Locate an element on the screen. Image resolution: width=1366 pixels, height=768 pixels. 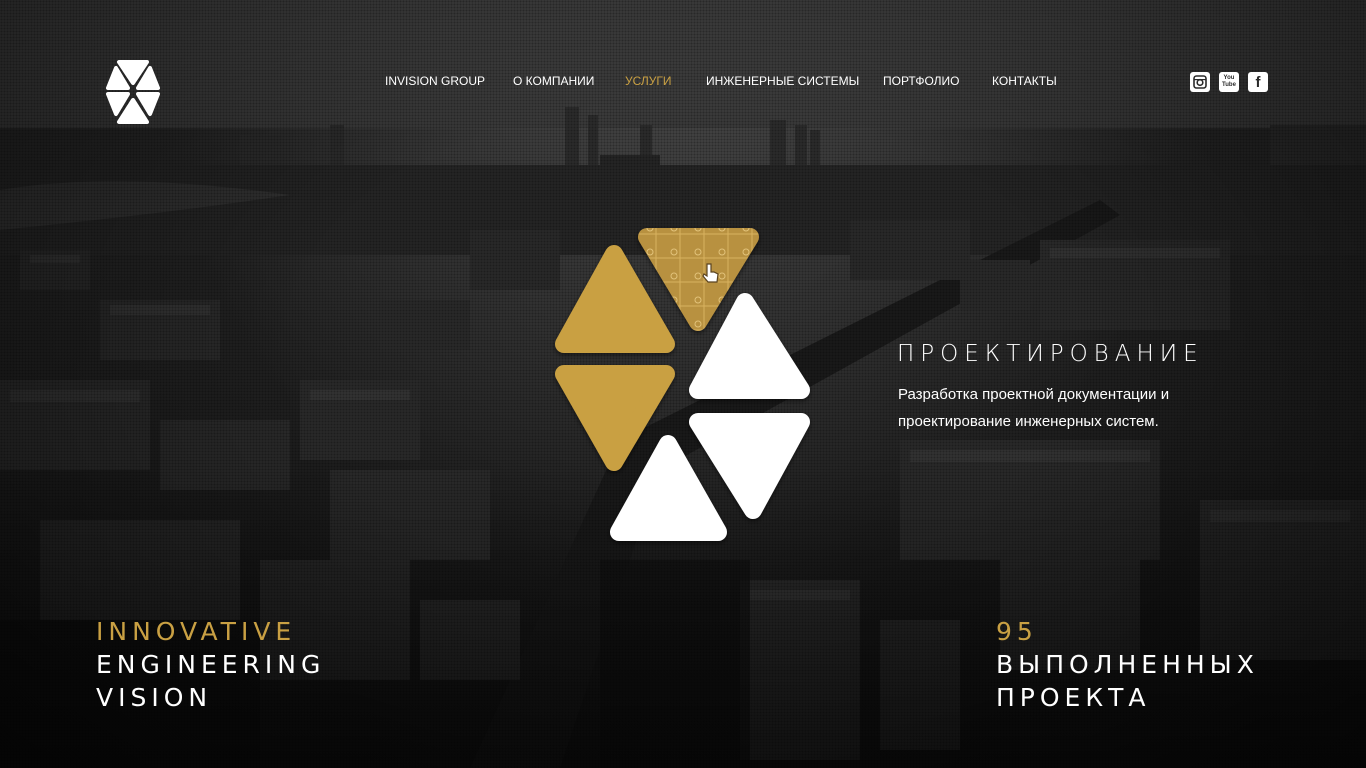
hex-segment-right-top is located at coordinates (749, 346).